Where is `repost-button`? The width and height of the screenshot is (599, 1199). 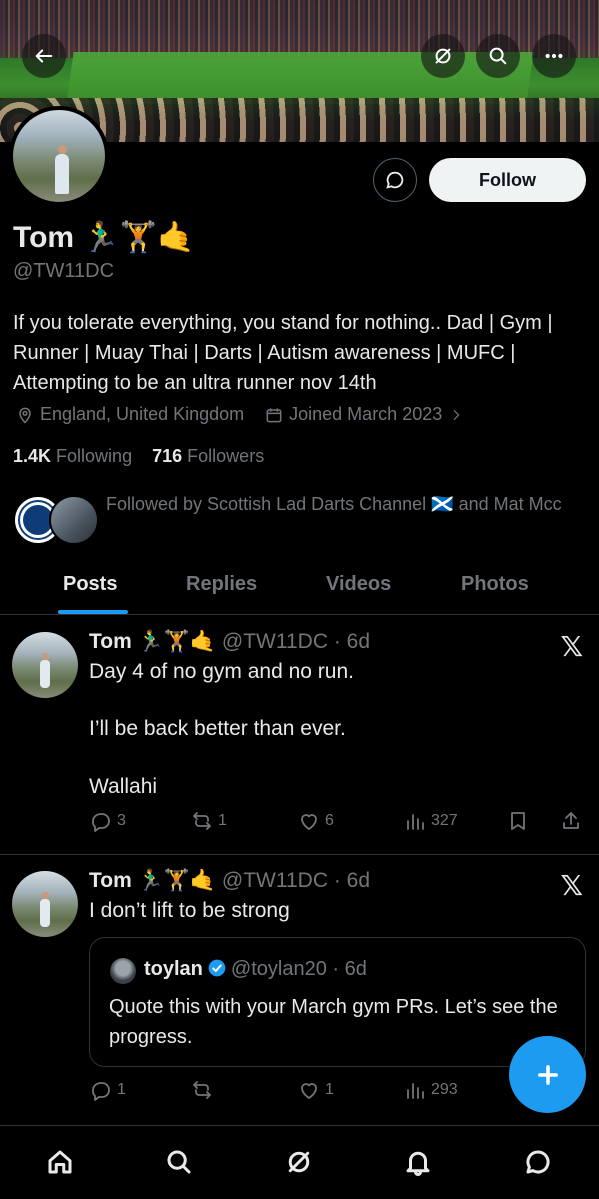
repost-button is located at coordinates (204, 1090).